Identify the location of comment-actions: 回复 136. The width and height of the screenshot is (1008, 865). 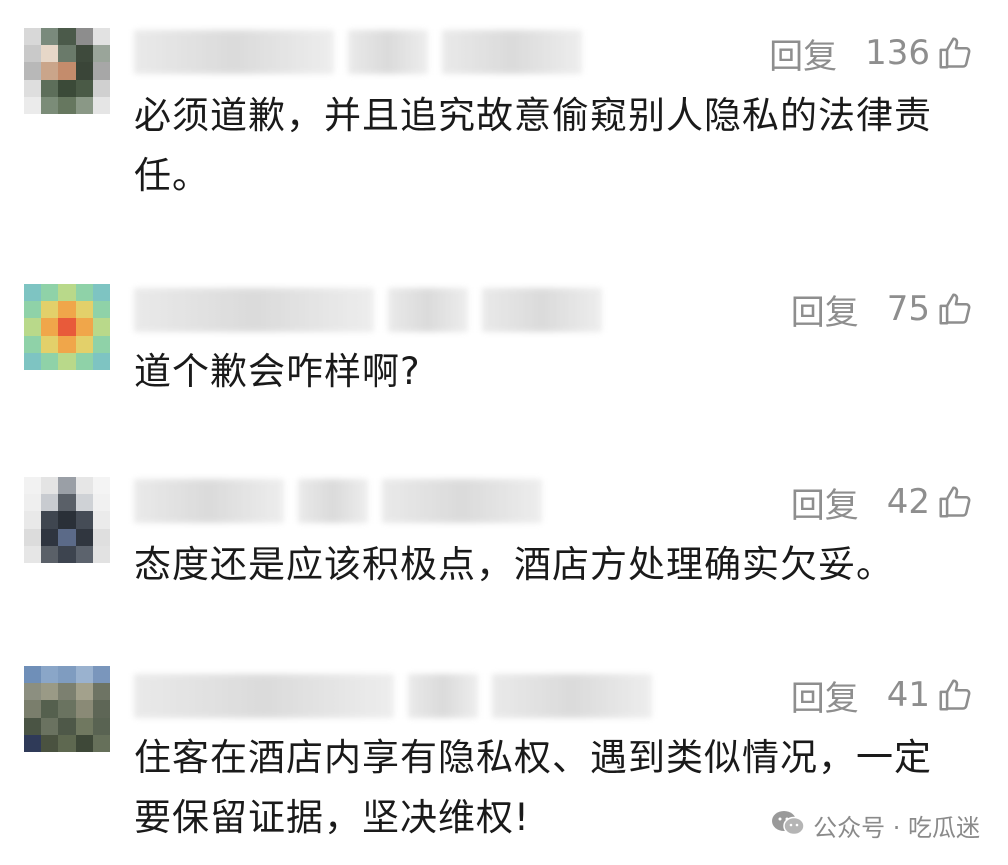
(871, 53).